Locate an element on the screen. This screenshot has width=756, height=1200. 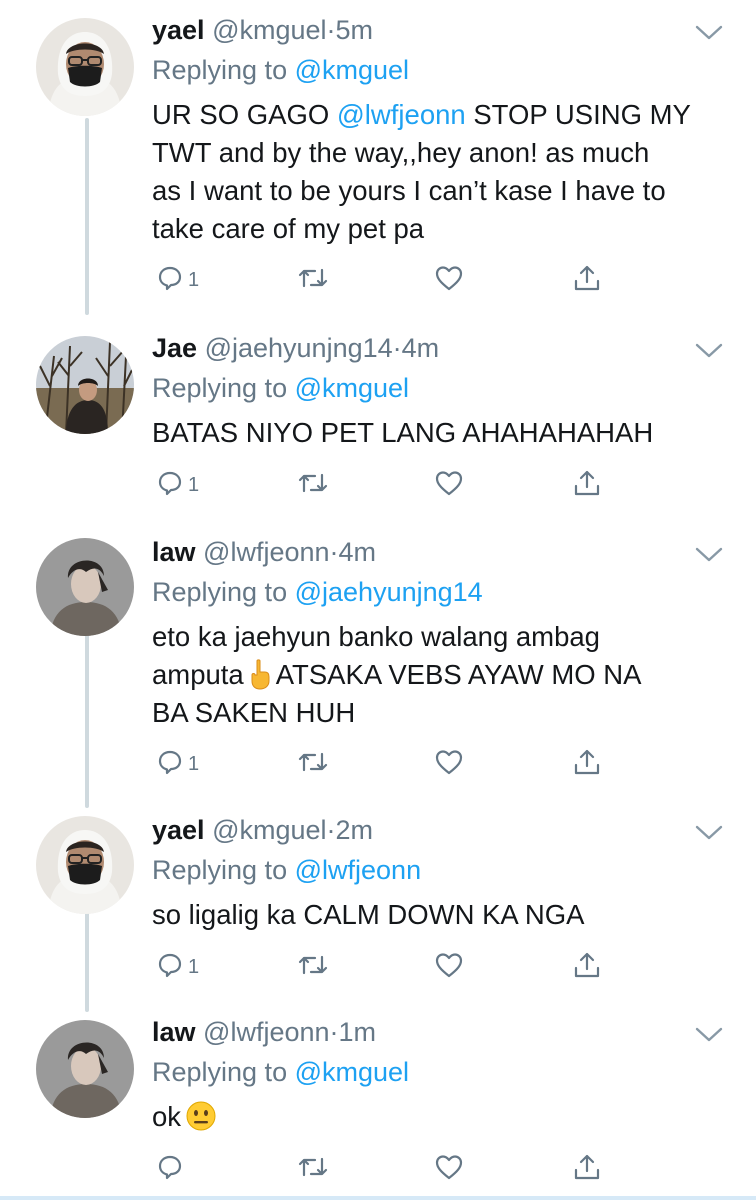
reply-button is located at coordinates (172, 1167).